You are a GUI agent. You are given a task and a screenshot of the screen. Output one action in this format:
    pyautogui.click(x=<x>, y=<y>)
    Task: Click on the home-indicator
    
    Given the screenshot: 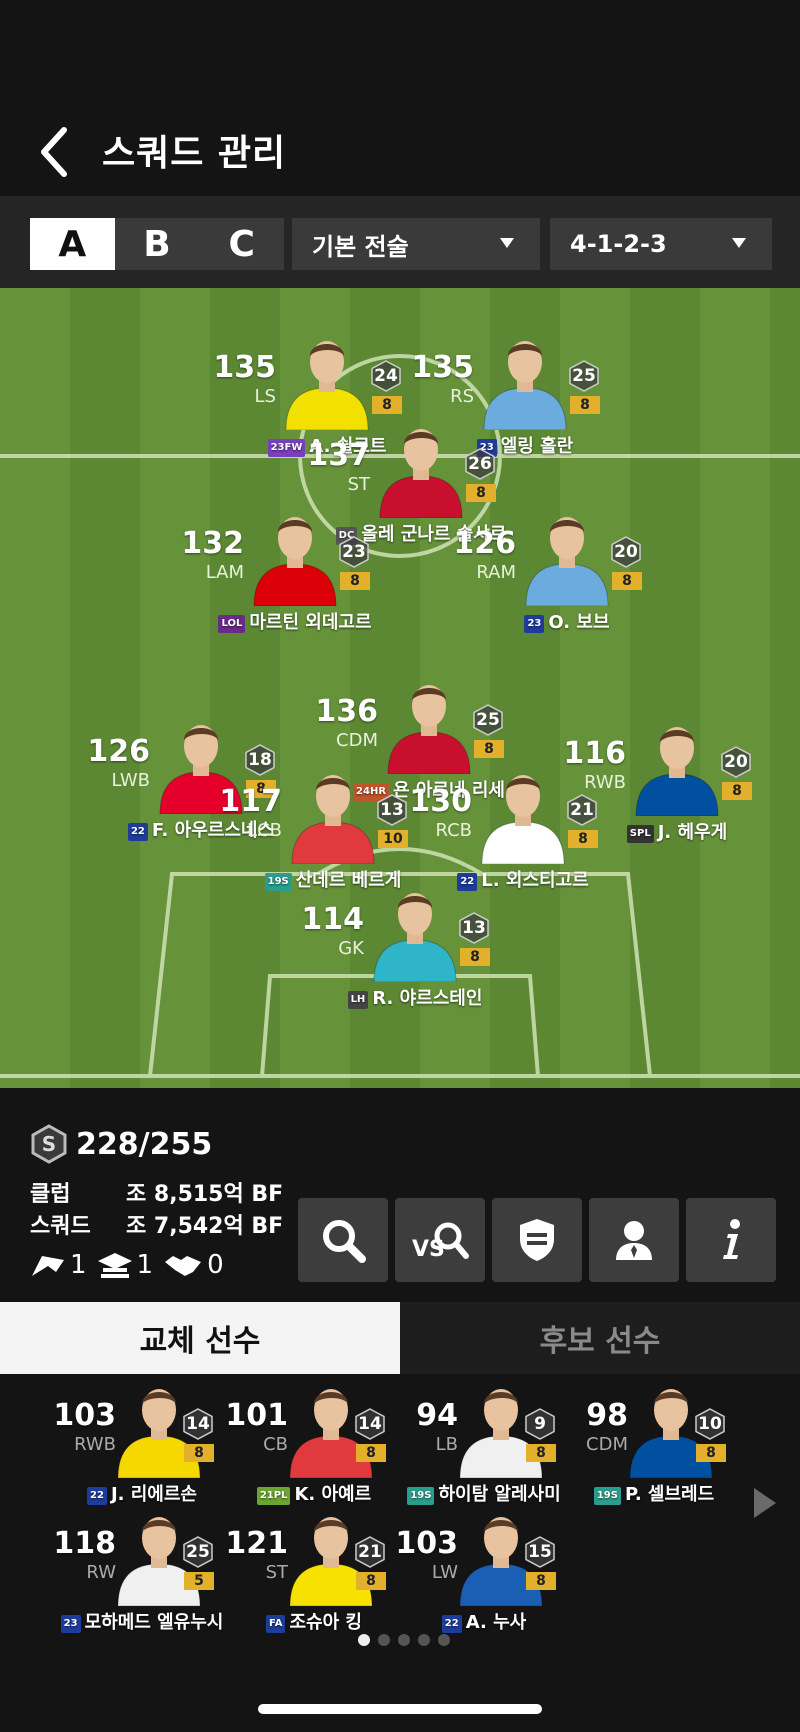 What is the action you would take?
    pyautogui.click(x=400, y=1709)
    